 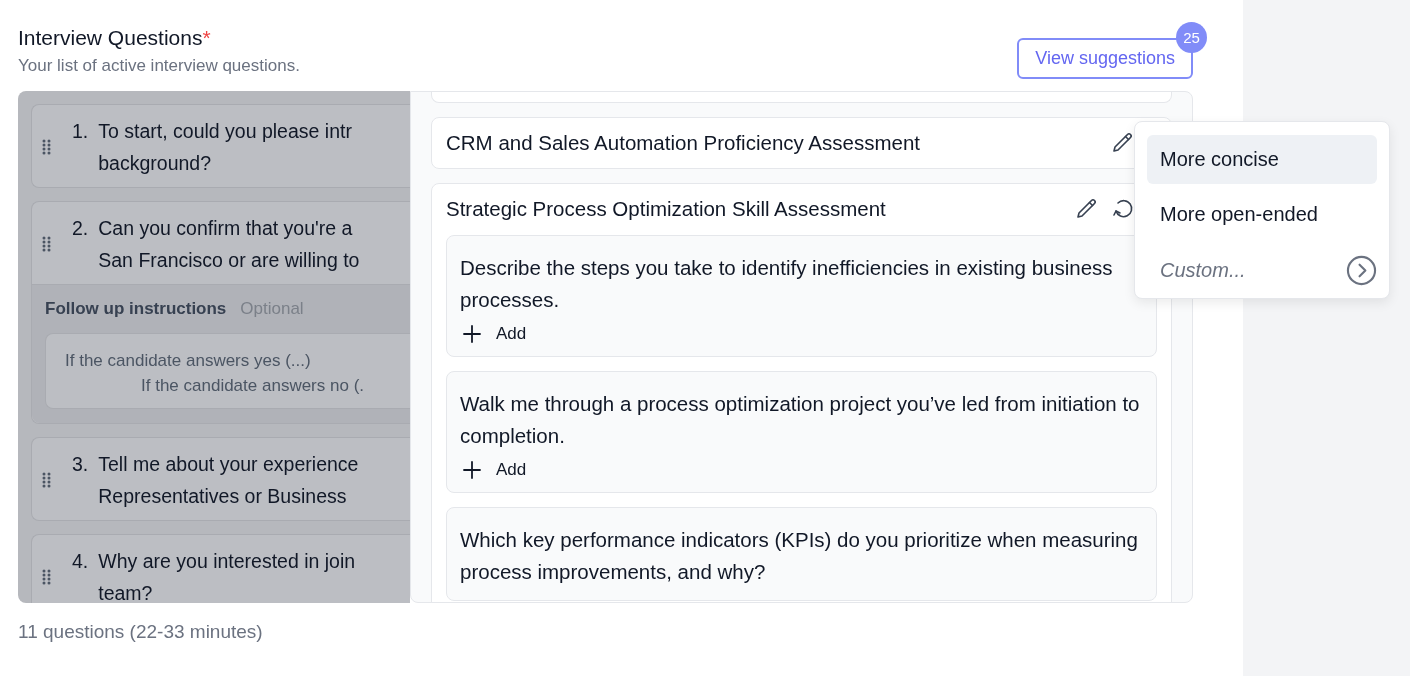 I want to click on question-text: Tell me about your experience, so click(x=228, y=464).